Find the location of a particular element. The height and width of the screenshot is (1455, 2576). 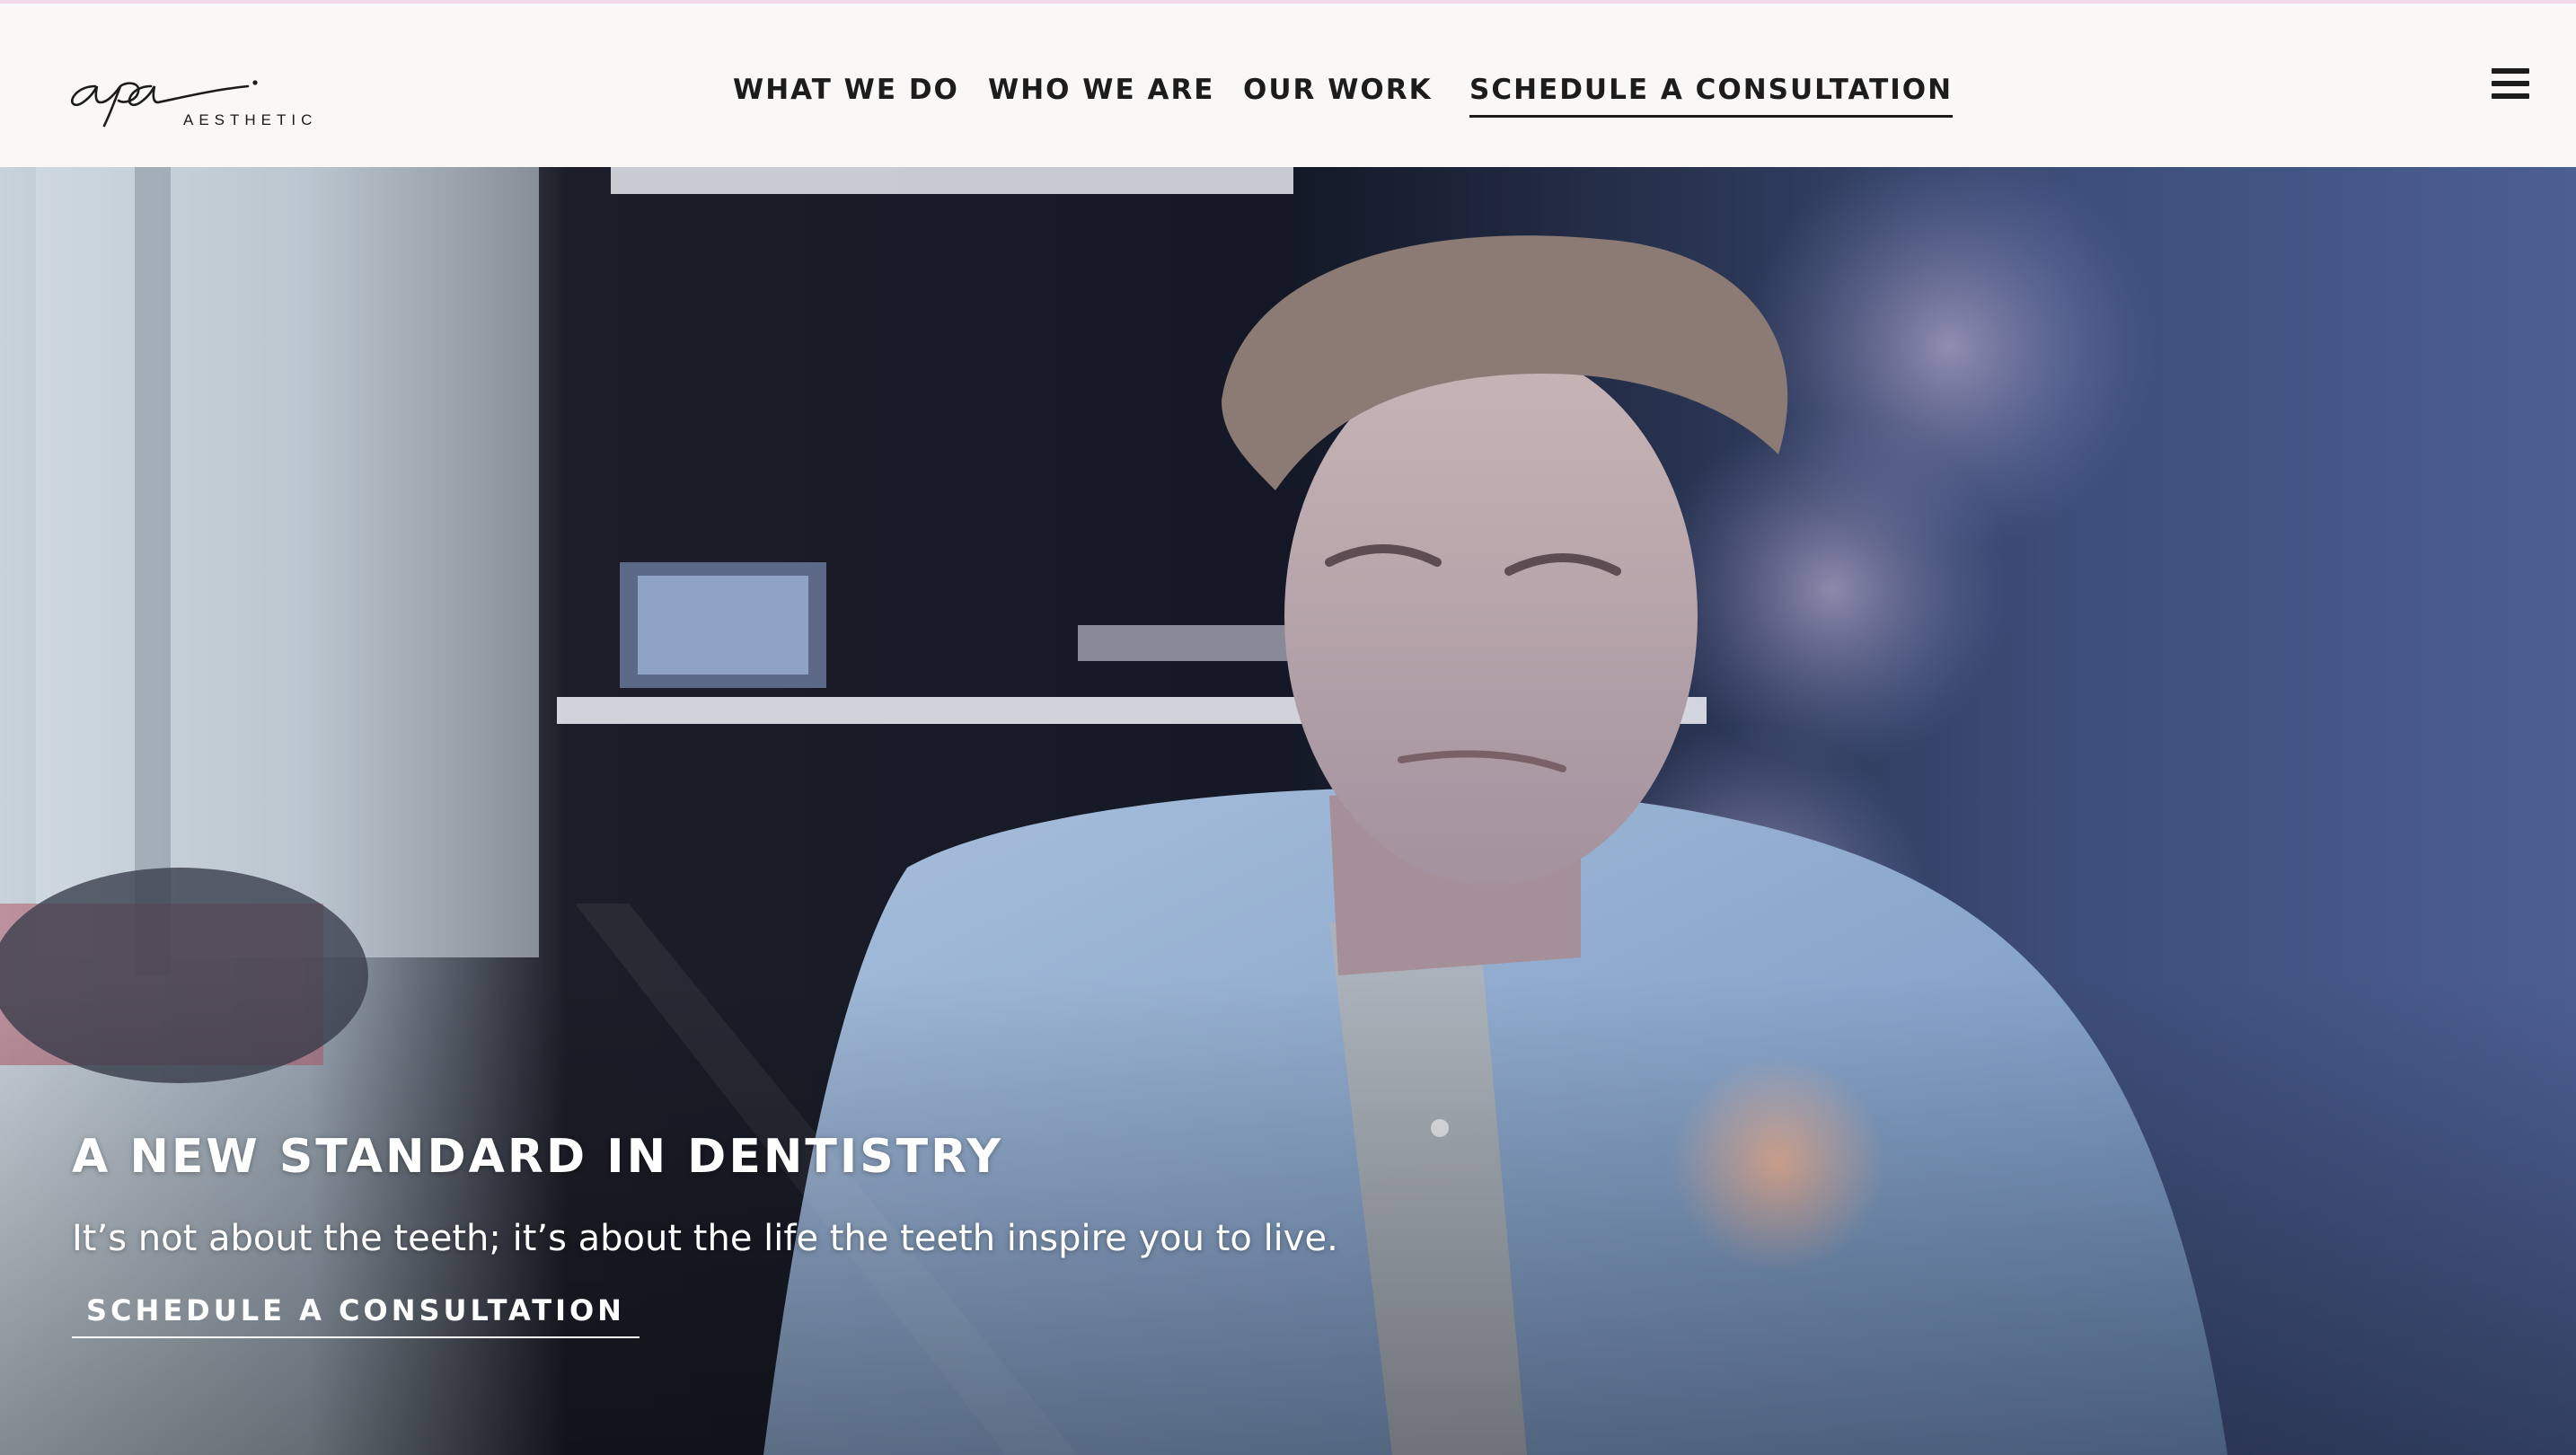

hero-schedule-consultation-button: SCHEDULE A CONSULTATION is located at coordinates (356, 1315).